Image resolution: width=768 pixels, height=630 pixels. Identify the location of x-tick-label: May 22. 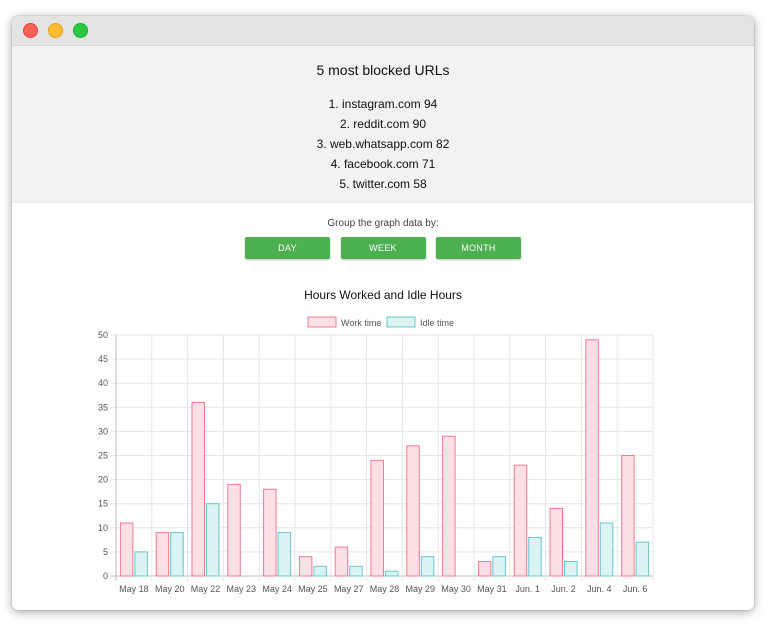
(206, 589).